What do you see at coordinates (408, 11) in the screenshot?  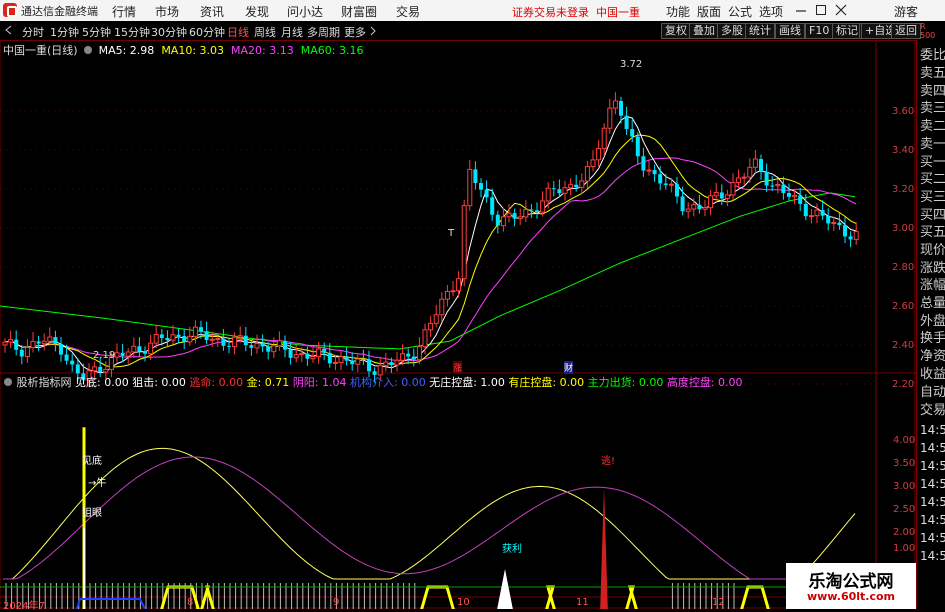 I see `menu-item-jiaoyi: 交易` at bounding box center [408, 11].